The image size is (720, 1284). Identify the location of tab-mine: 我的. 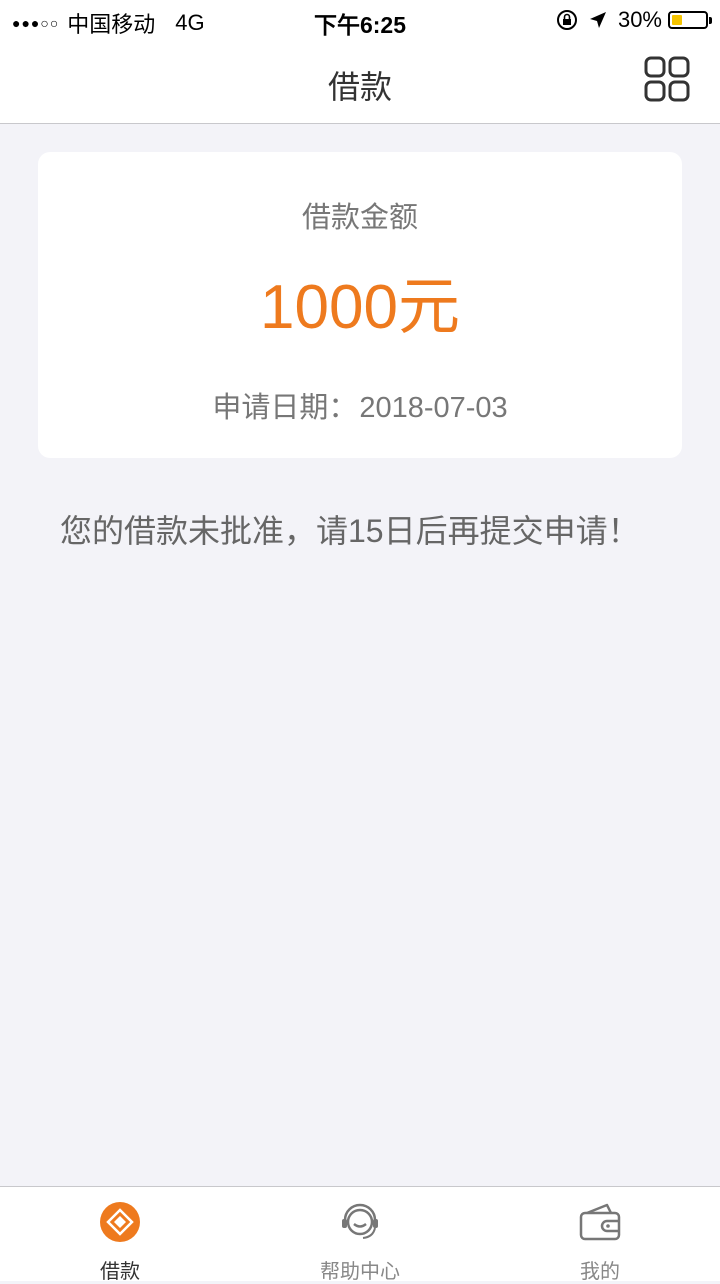
(600, 1235).